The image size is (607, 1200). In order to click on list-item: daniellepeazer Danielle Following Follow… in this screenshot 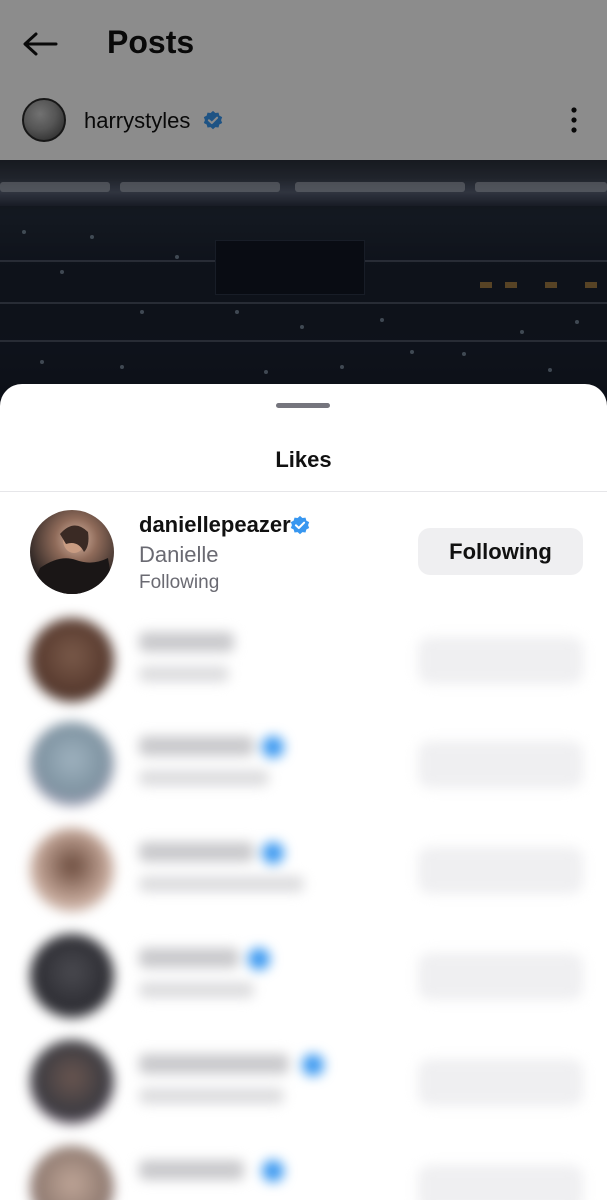, I will do `click(303, 554)`.